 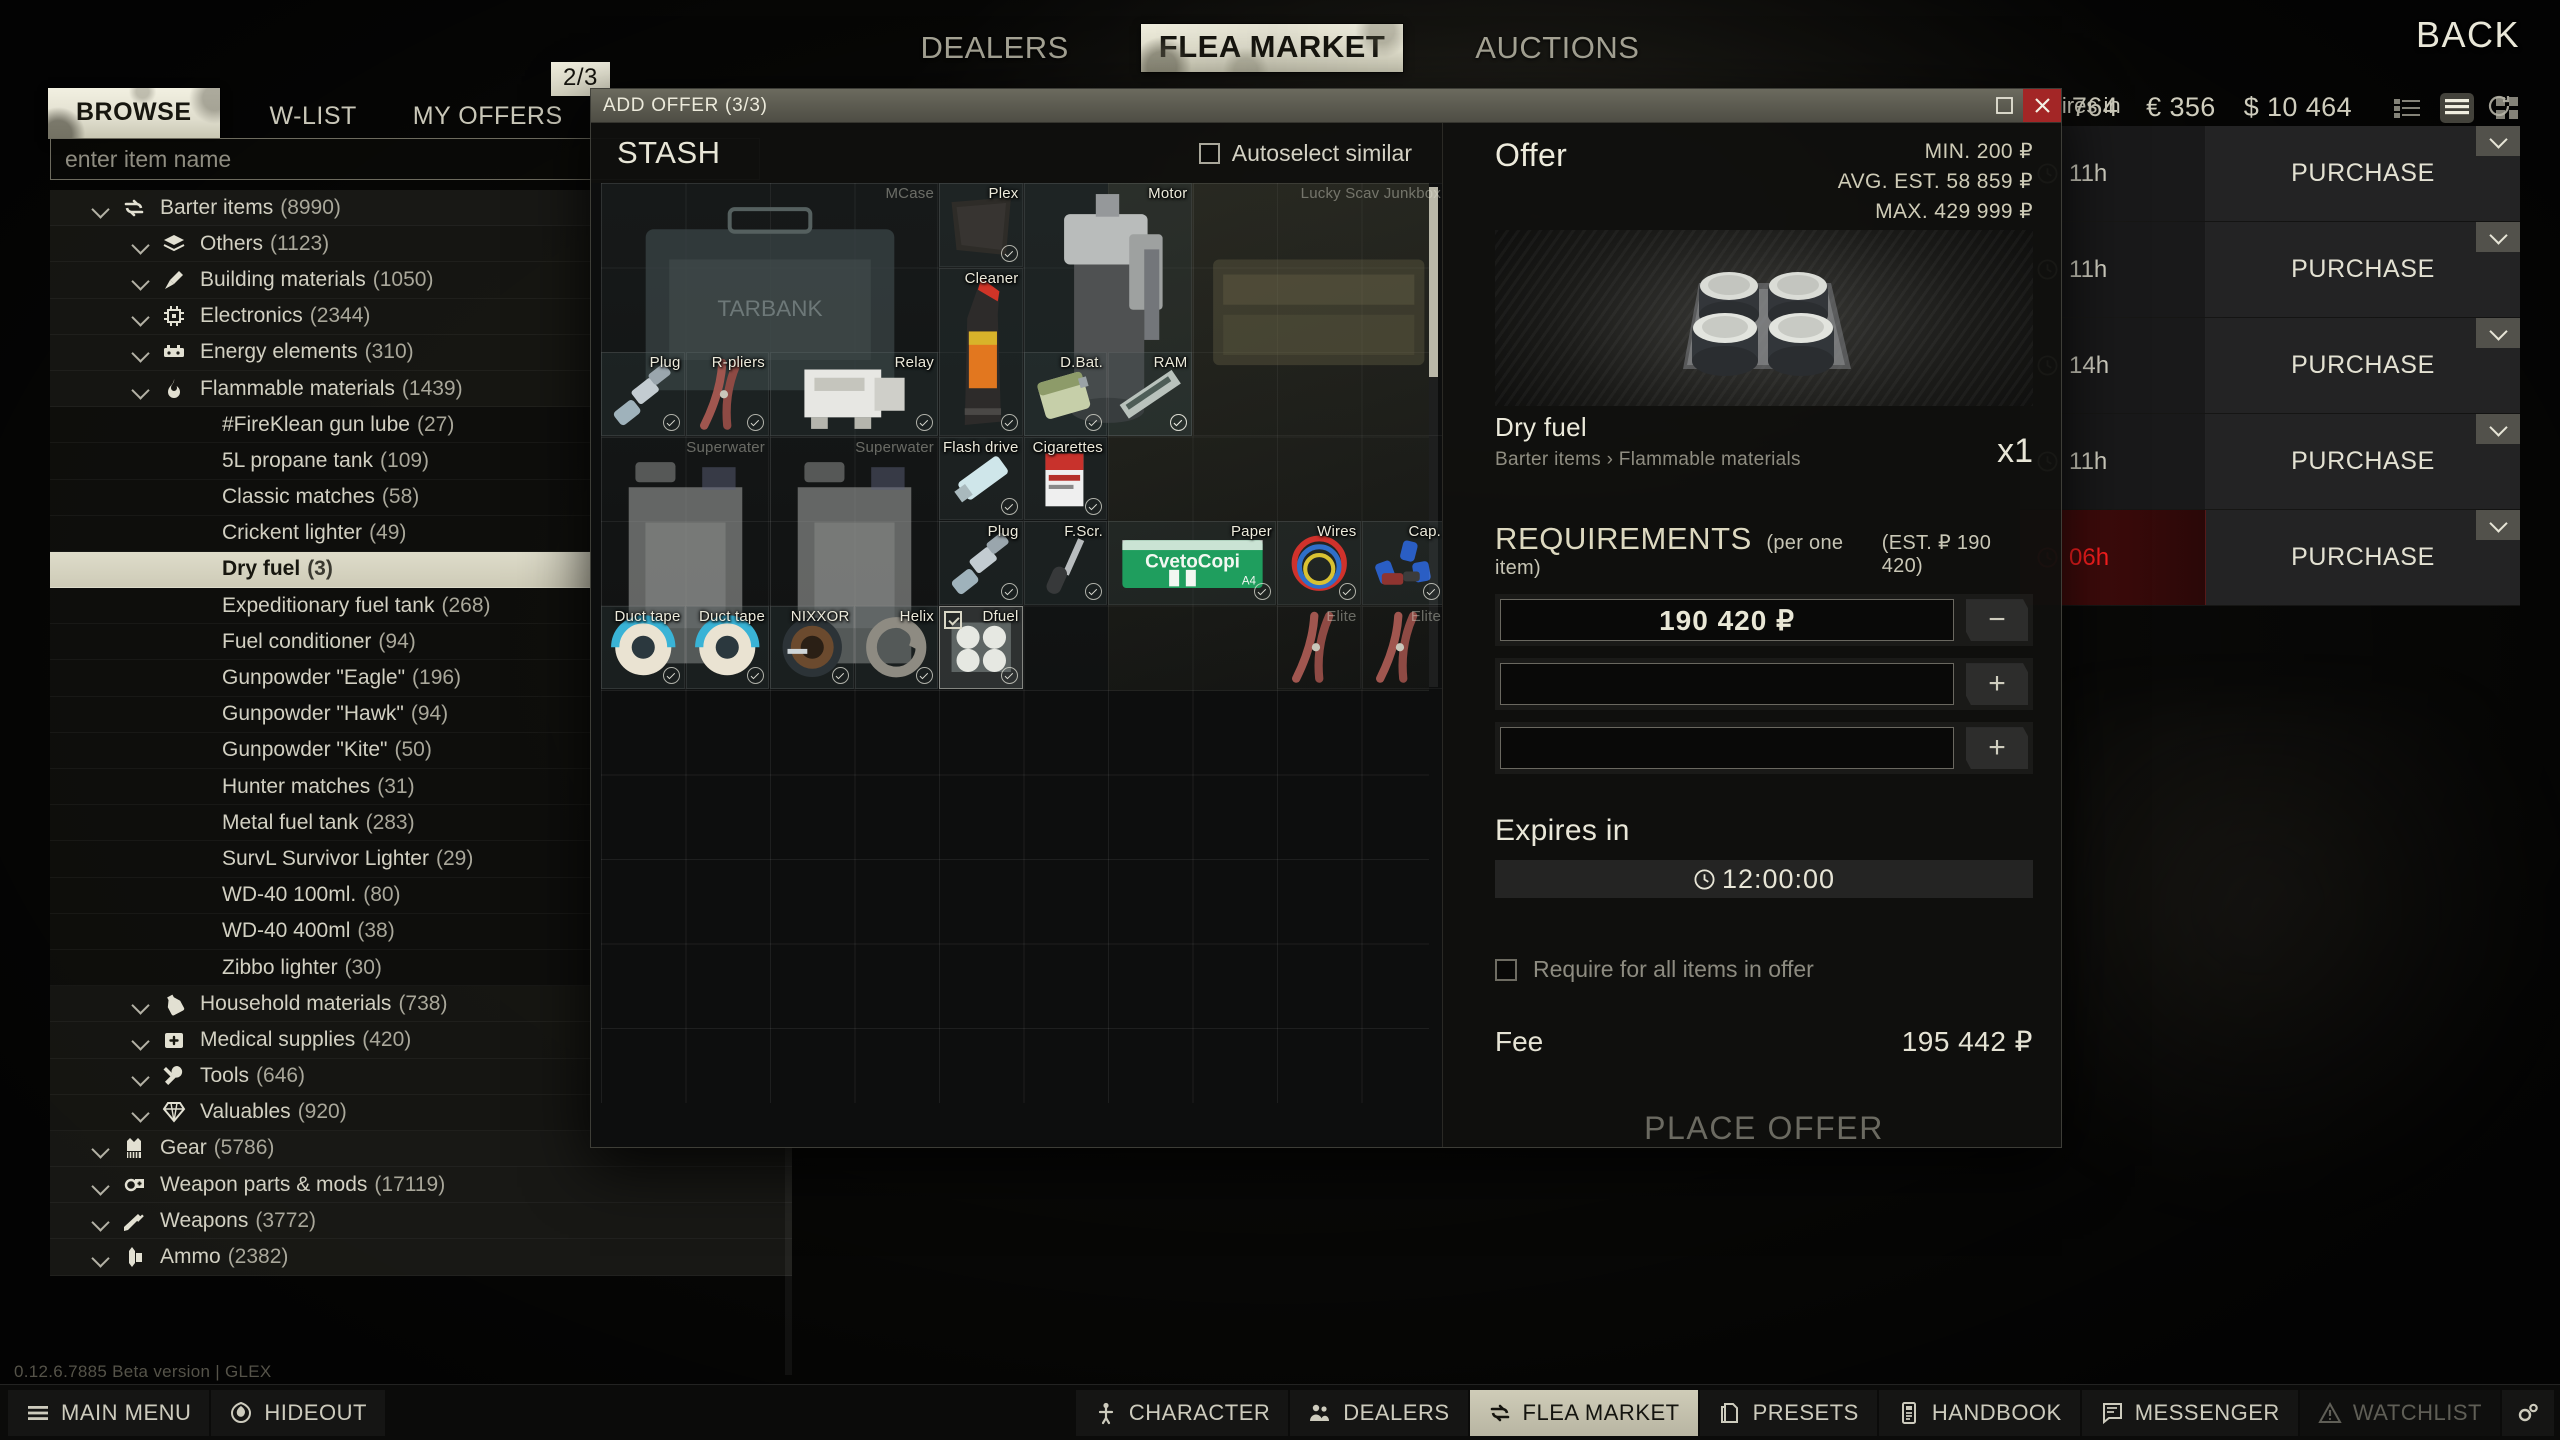 I want to click on stash-item-cell: Plex, so click(x=981, y=225).